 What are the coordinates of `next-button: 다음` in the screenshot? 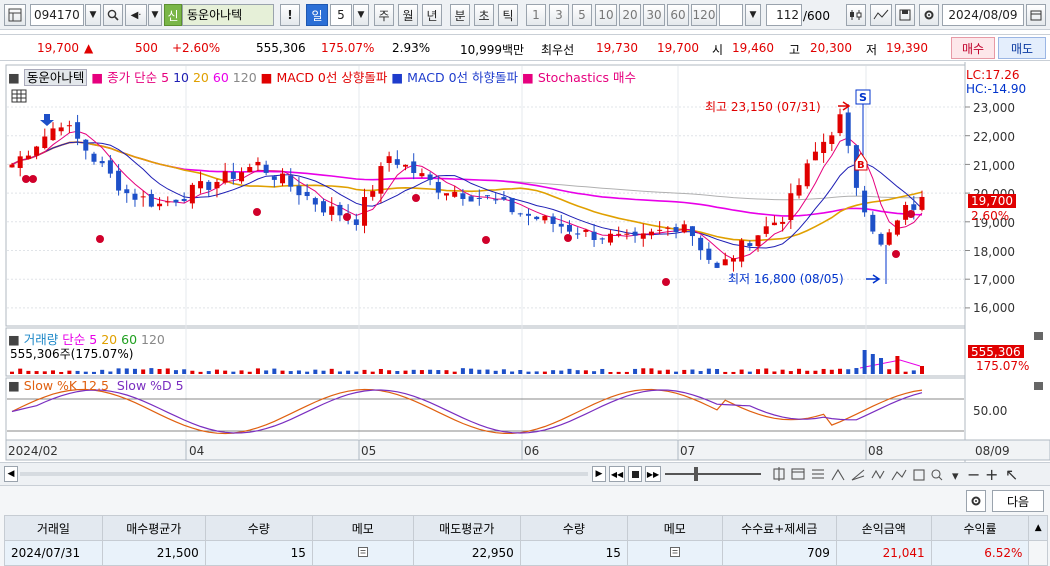 It's located at (1018, 501).